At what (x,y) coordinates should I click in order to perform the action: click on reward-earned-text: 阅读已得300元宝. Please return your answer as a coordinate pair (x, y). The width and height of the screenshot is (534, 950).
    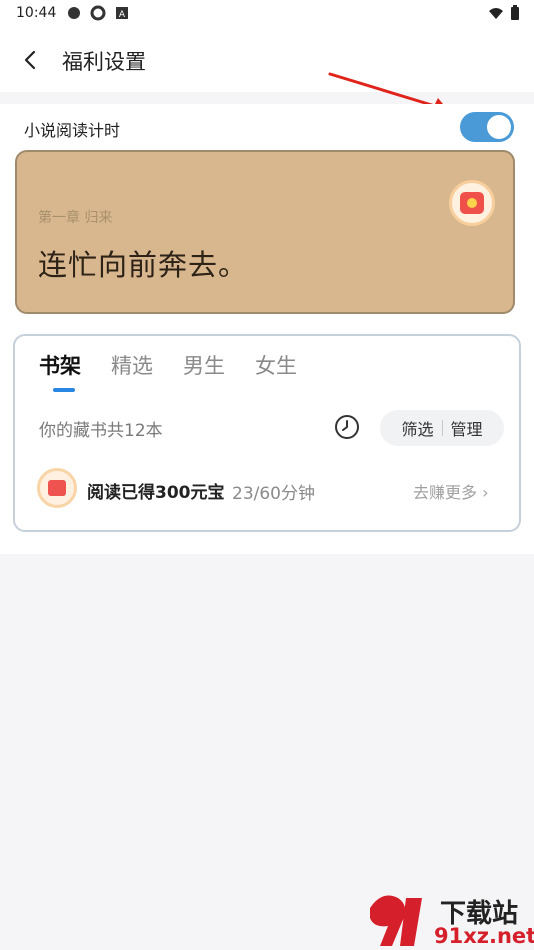
    Looking at the image, I should click on (156, 493).